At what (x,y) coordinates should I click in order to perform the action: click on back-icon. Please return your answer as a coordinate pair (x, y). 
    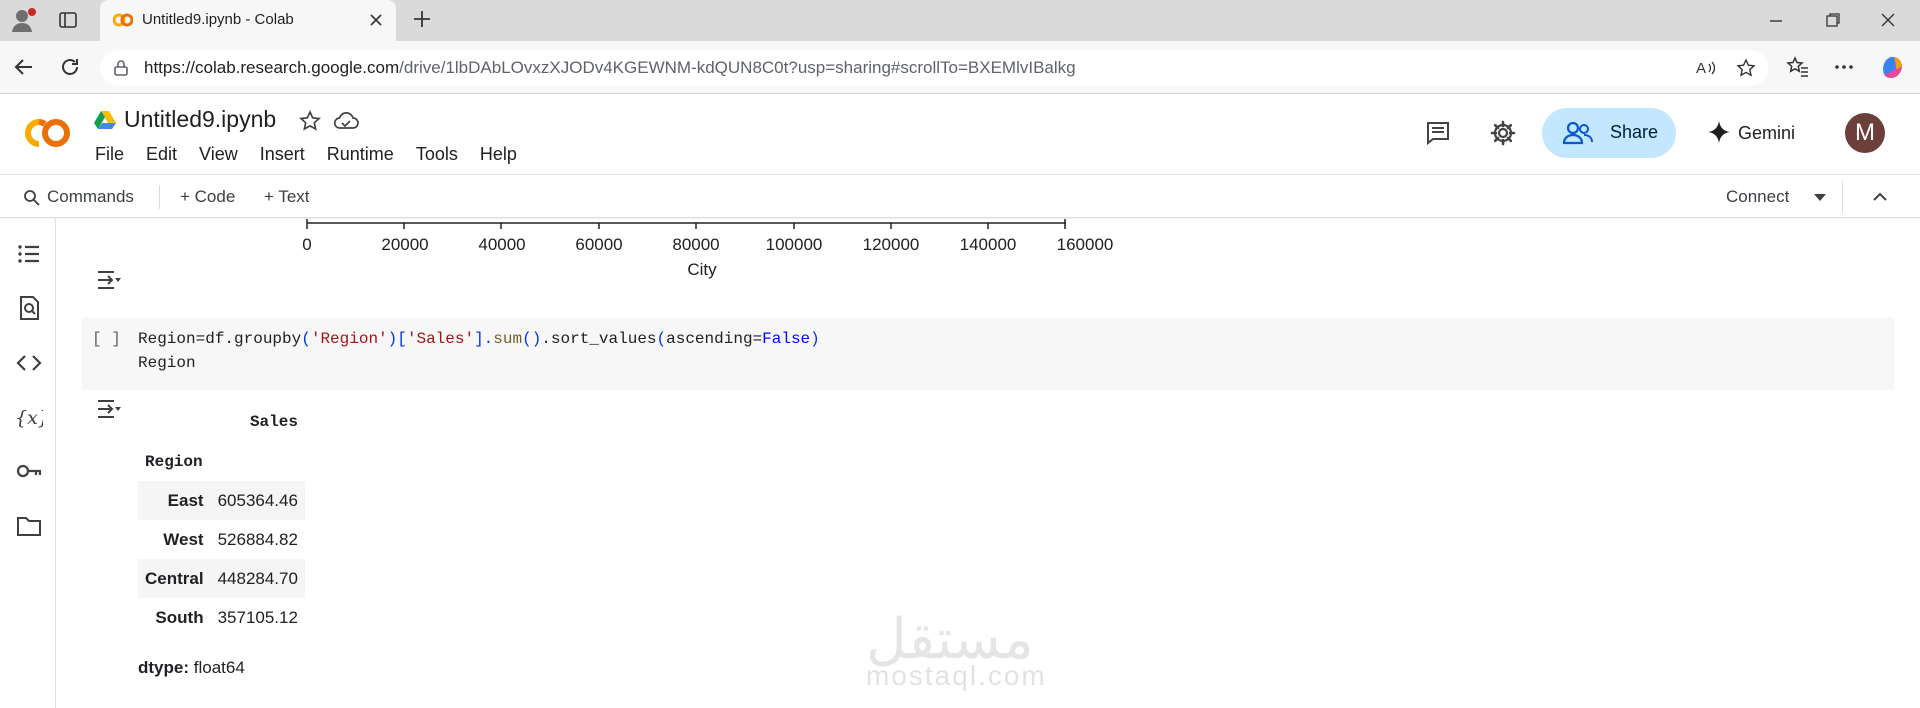
    Looking at the image, I should click on (24, 67).